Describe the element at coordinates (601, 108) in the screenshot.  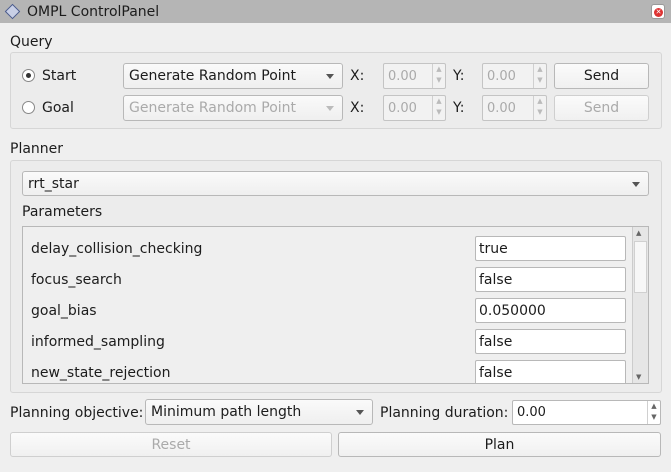
I see `goal-send-button: Send` at that location.